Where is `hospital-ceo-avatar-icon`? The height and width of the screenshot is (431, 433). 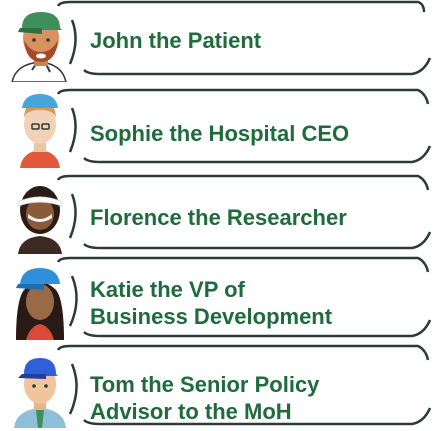
hospital-ceo-avatar-icon is located at coordinates (40, 131).